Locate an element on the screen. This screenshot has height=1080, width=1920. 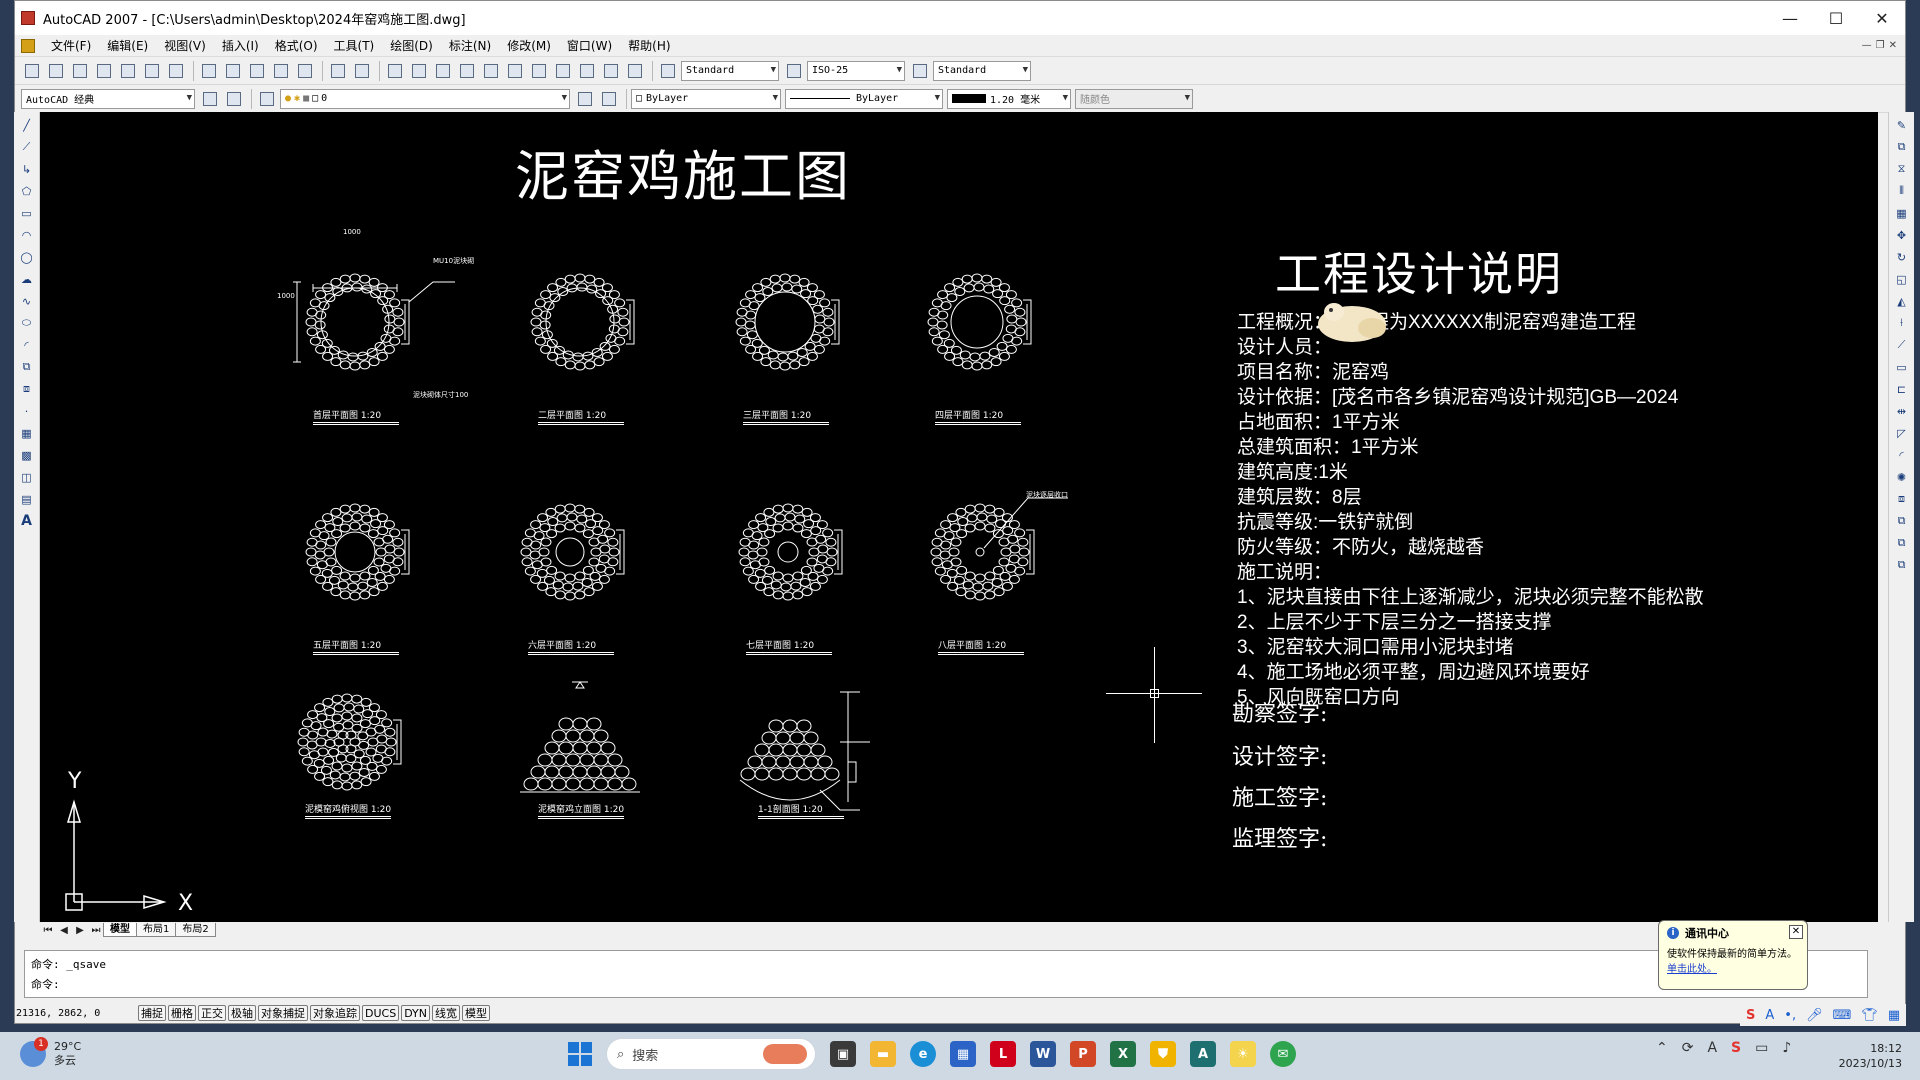
join-icon: ⇹ is located at coordinates (1902, 411).